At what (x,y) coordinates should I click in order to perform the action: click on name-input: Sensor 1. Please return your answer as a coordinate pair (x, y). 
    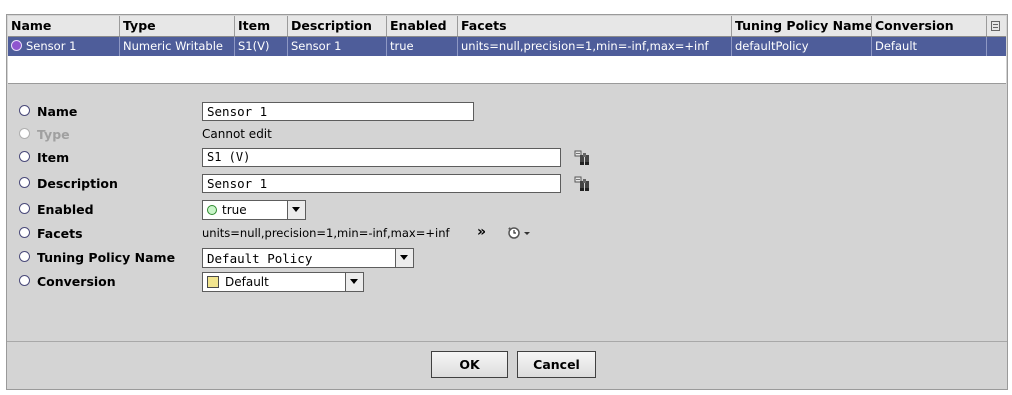
    Looking at the image, I should click on (338, 111).